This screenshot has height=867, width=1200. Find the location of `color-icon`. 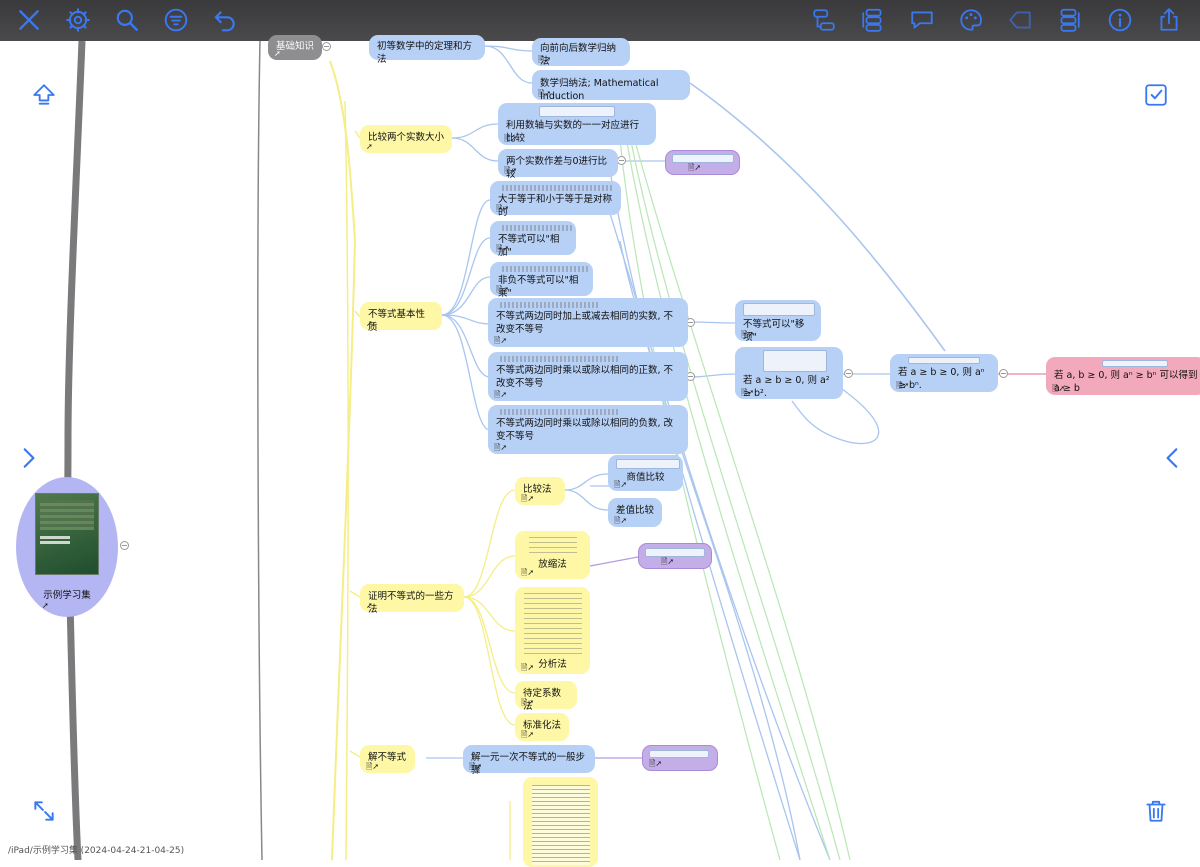

color-icon is located at coordinates (971, 20).